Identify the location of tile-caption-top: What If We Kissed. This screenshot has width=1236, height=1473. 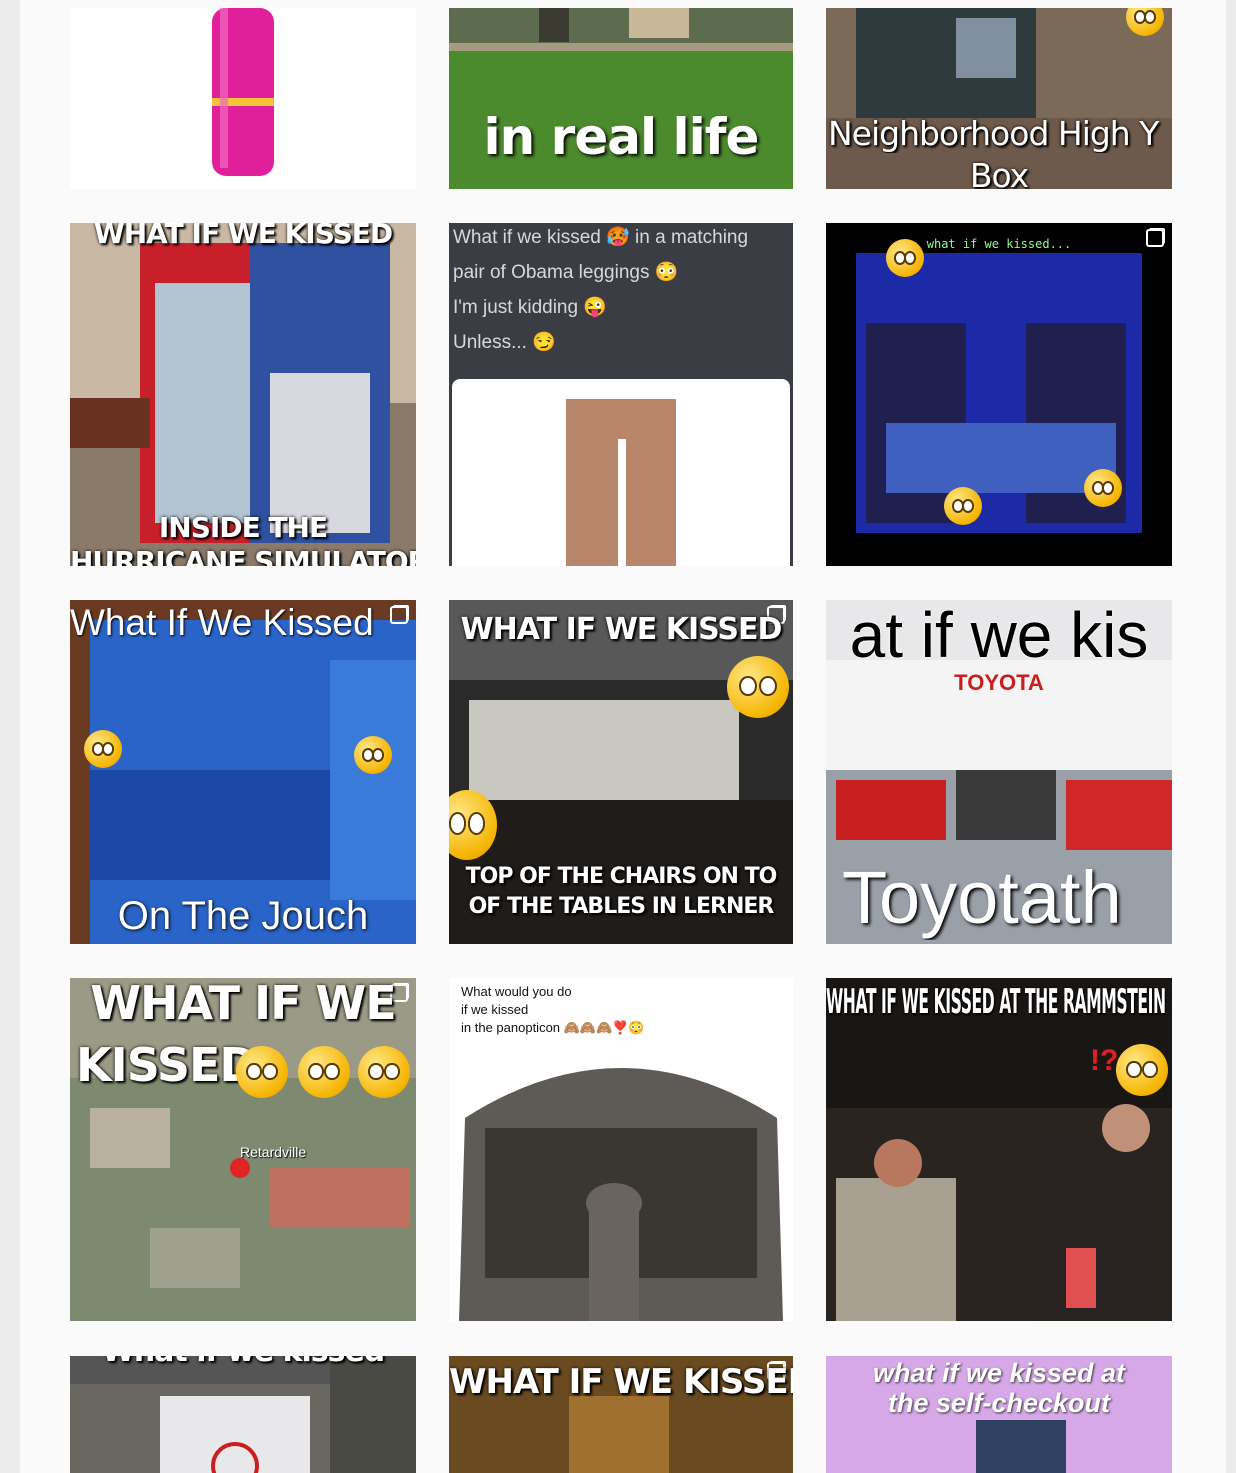
(222, 622).